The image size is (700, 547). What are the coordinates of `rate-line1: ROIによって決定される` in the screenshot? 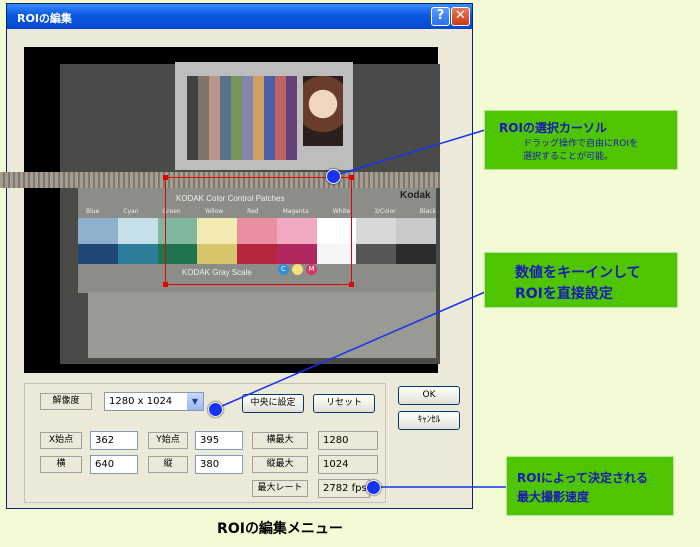 It's located at (582, 478).